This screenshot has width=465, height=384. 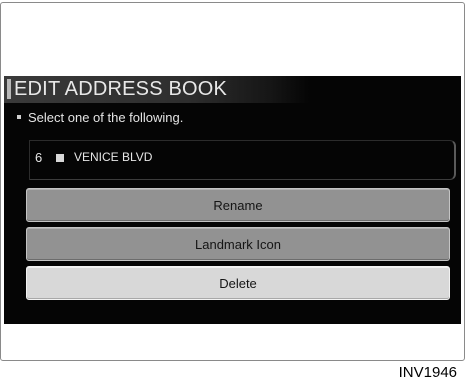 I want to click on instruction-text: Select one of the following., so click(x=100, y=117).